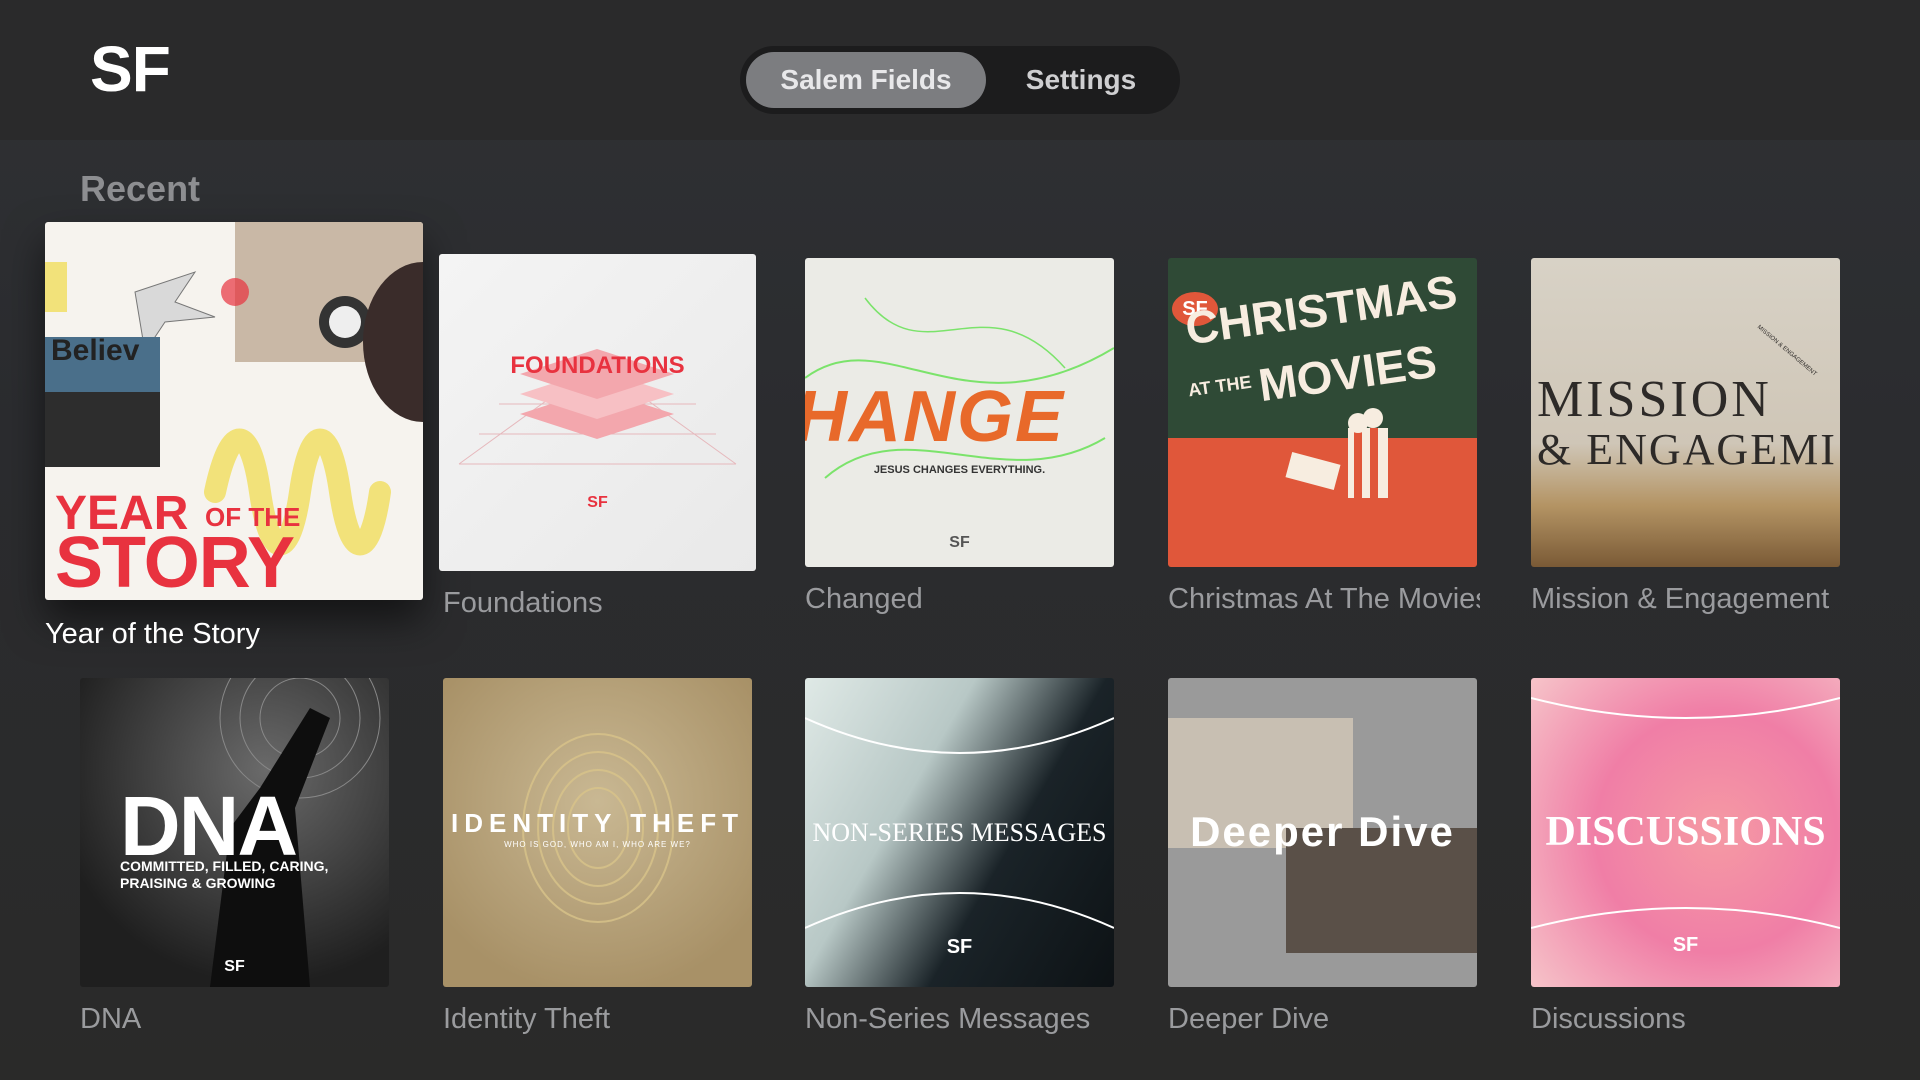 This screenshot has height=1080, width=1920. I want to click on art-identity-heading: IDENTITY THEFT, so click(597, 823).